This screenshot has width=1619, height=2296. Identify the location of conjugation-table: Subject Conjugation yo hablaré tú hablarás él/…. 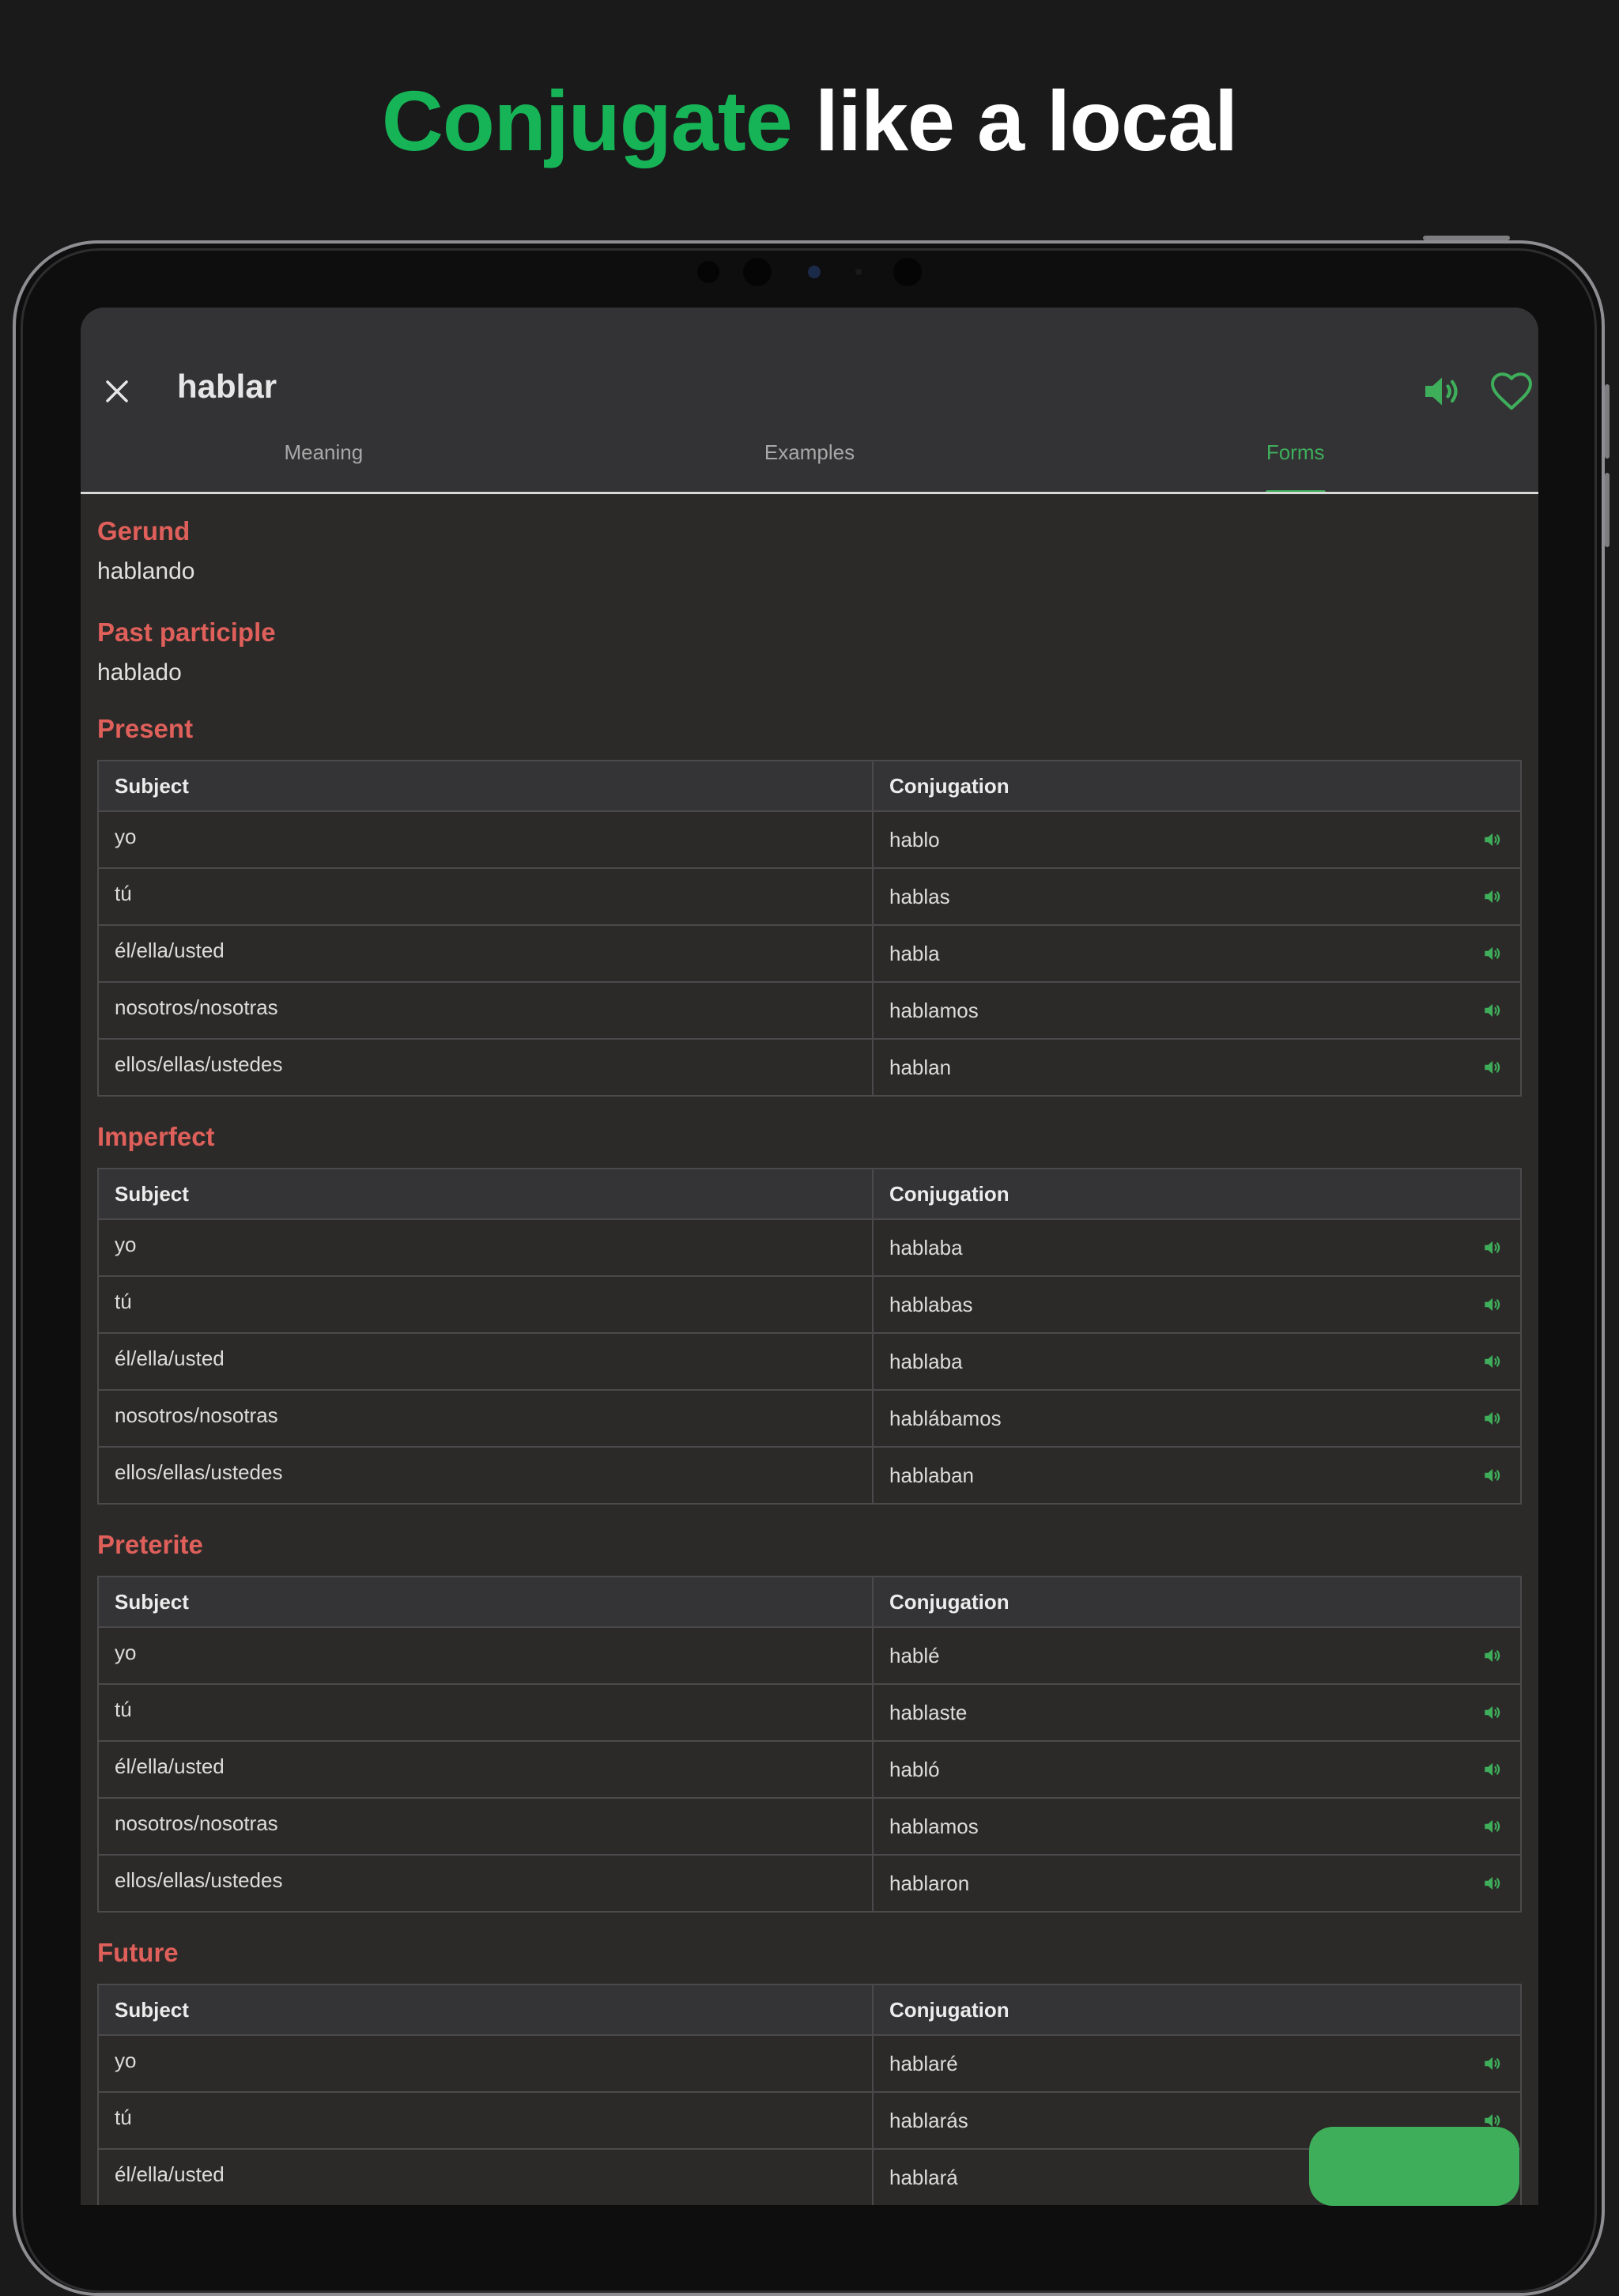
(809, 2094).